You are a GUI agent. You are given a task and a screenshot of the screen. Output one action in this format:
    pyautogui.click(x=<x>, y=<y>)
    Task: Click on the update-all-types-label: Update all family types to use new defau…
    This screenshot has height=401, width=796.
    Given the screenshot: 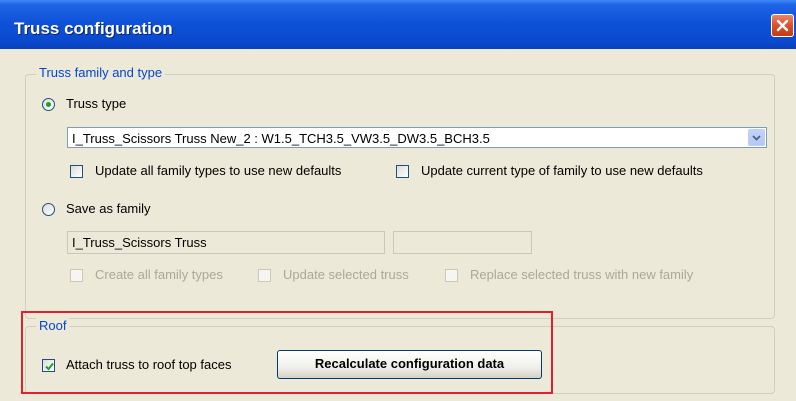 What is the action you would take?
    pyautogui.click(x=218, y=170)
    